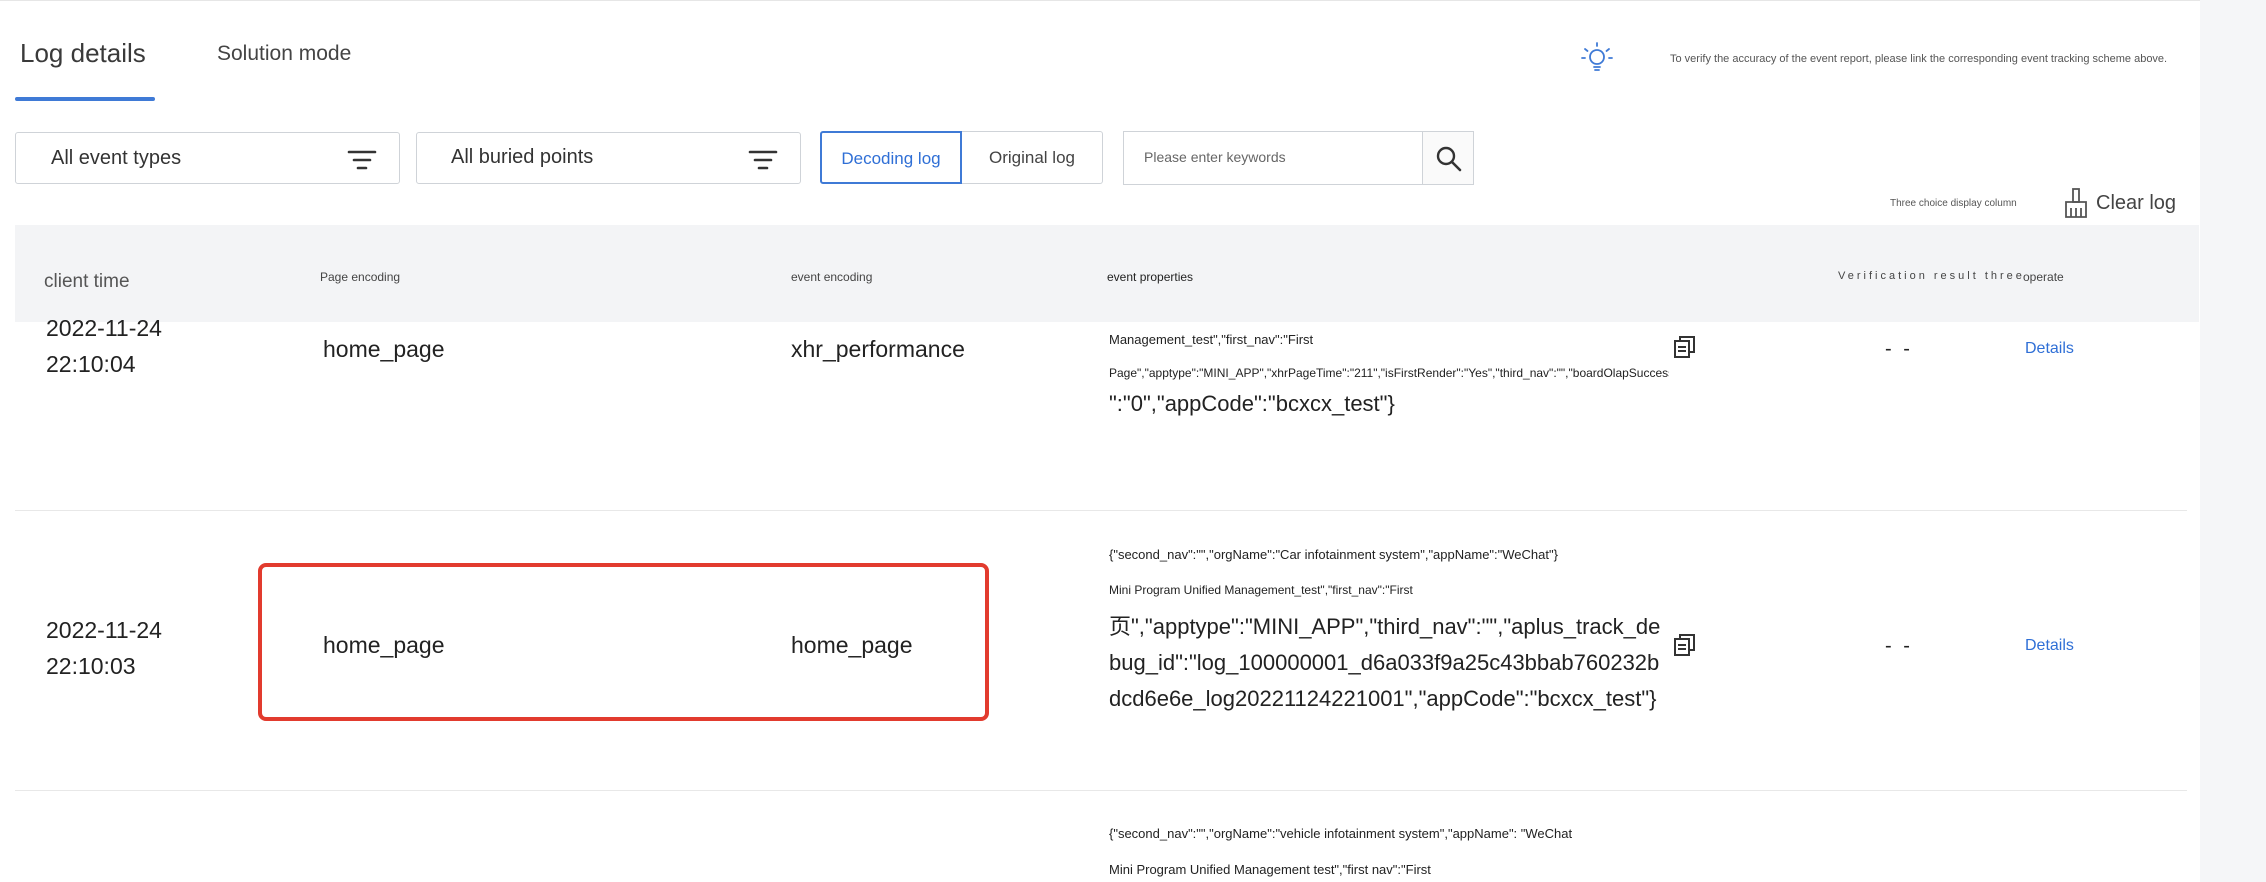 The width and height of the screenshot is (2266, 882). I want to click on header-event-encoding: event encoding, so click(832, 277).